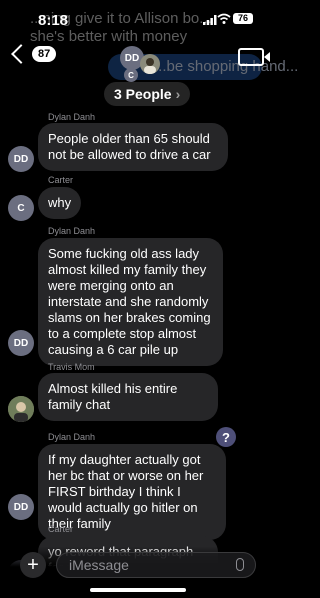  Describe the element at coordinates (128, 397) in the screenshot. I see `message-bubble: Almost killed his entire family chat` at that location.